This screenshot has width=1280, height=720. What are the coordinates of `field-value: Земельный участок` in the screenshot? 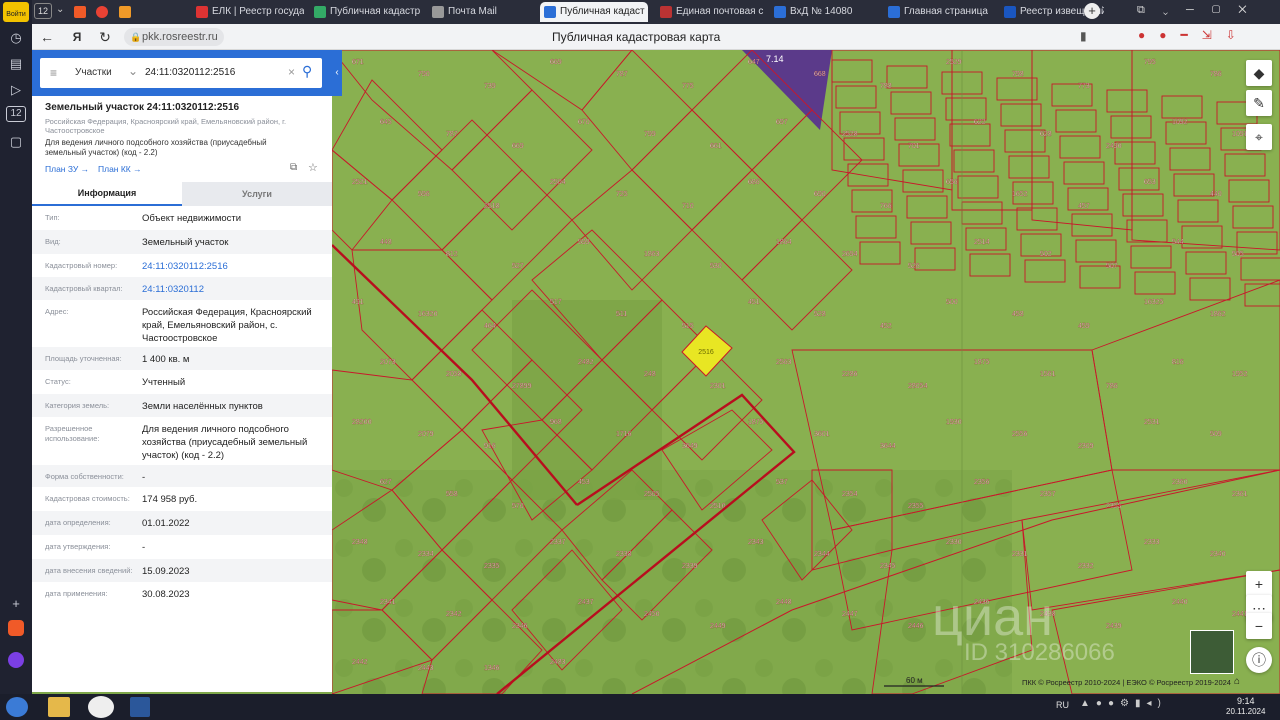 It's located at (185, 242).